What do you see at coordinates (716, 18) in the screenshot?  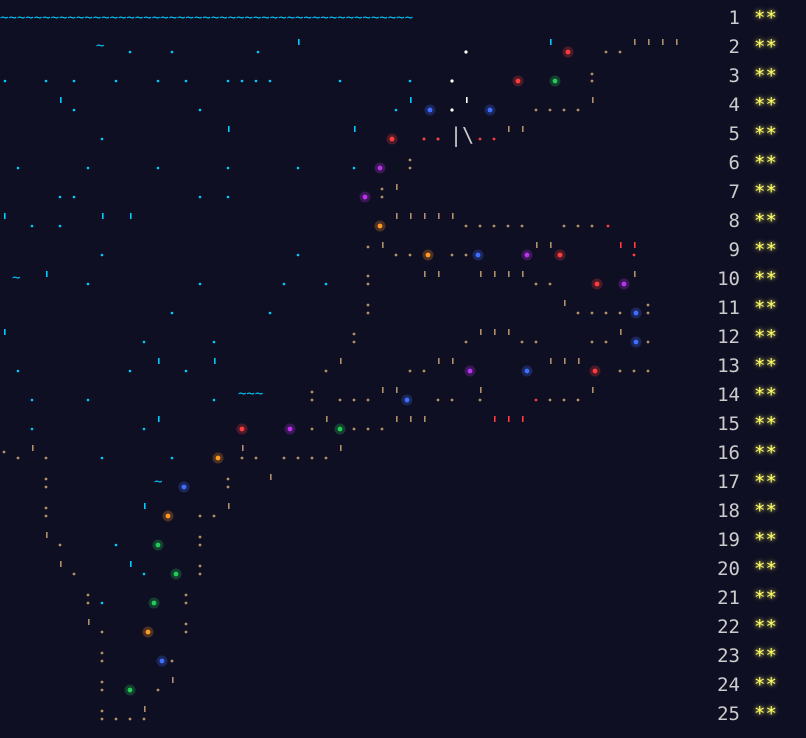 I see `day-number: 1` at bounding box center [716, 18].